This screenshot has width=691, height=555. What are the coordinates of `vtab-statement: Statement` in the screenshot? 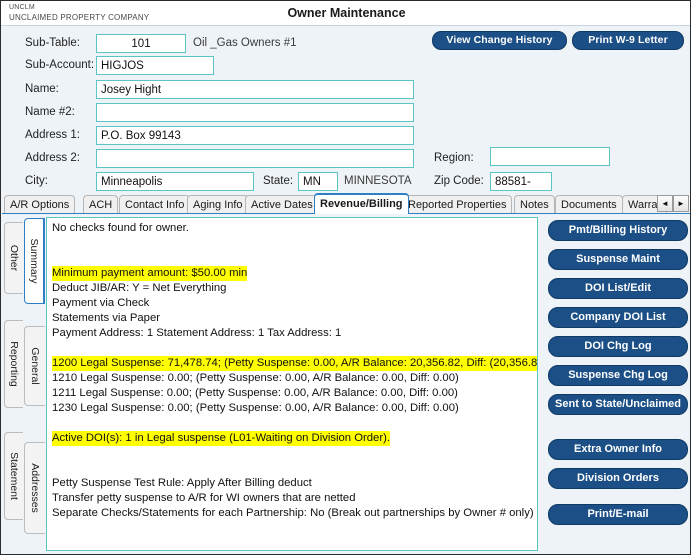 It's located at (13, 476).